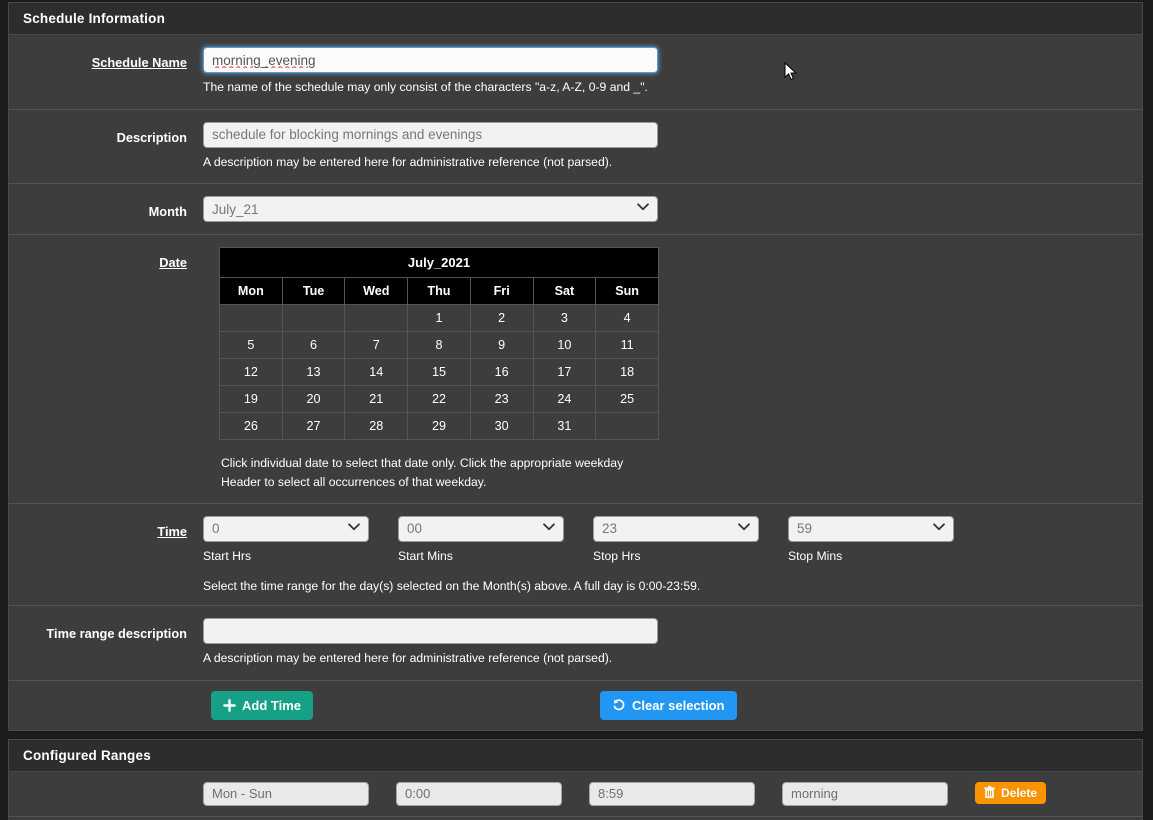  I want to click on schedule-name-input-wrap, so click(430, 60).